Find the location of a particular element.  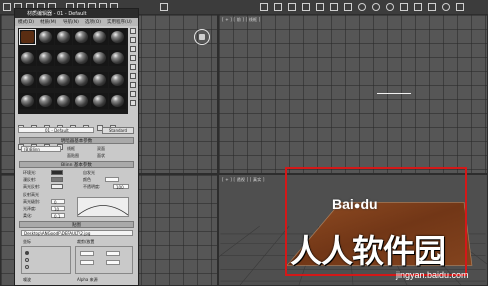

spec-level-spinner: 0 is located at coordinates (58, 202).